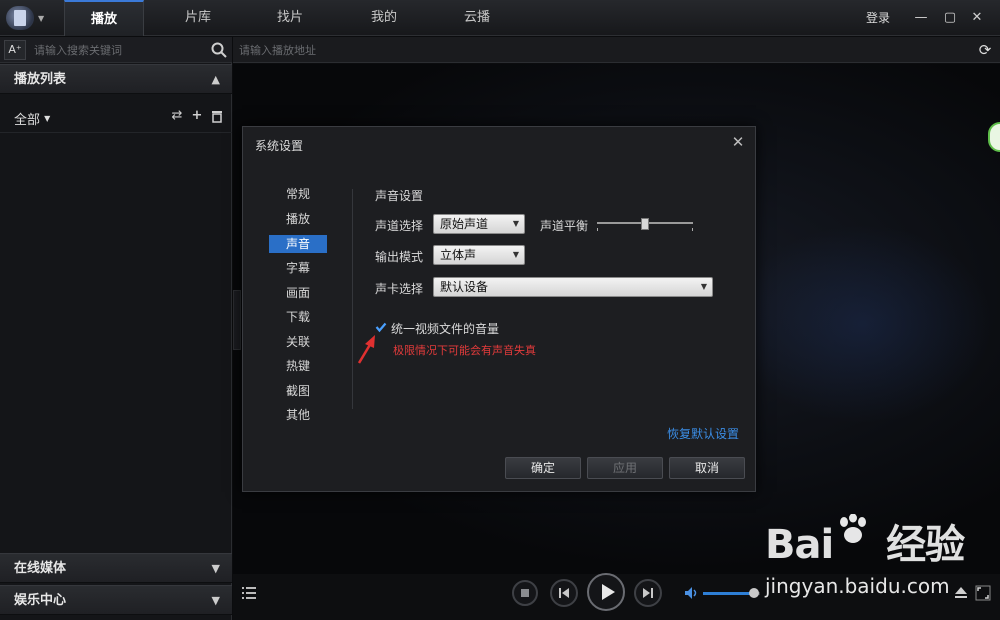 The width and height of the screenshot is (1000, 620). Describe the element at coordinates (219, 50) in the screenshot. I see `search-icon` at that location.